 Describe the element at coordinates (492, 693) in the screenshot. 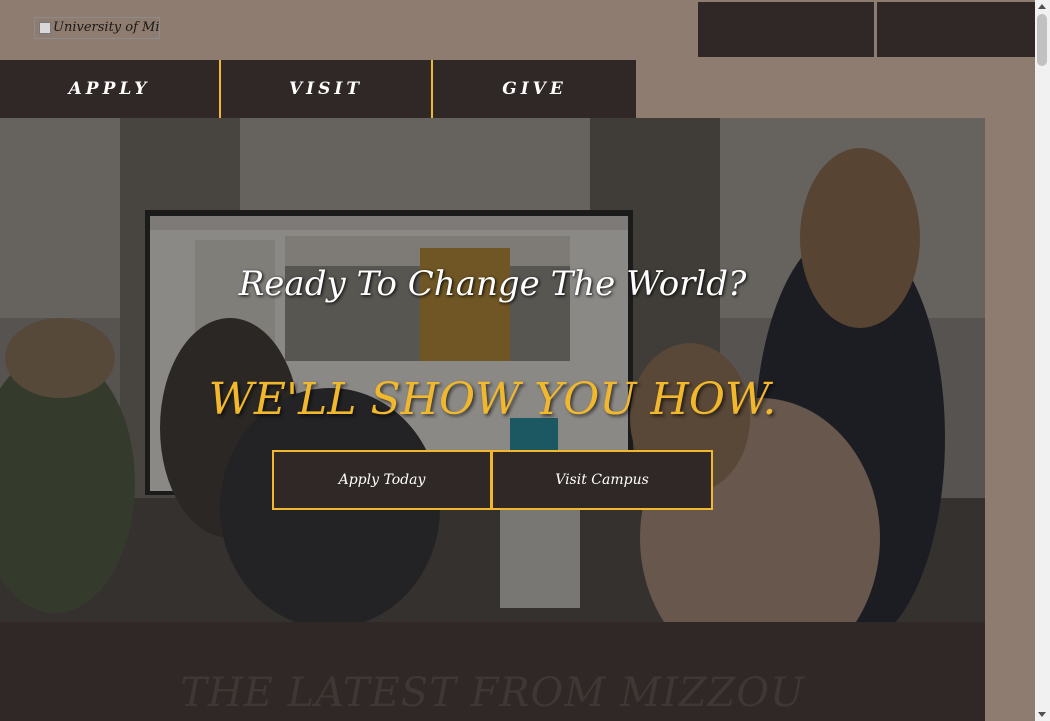

I see `latest-title: THE LATEST FROM MIZZOU` at that location.